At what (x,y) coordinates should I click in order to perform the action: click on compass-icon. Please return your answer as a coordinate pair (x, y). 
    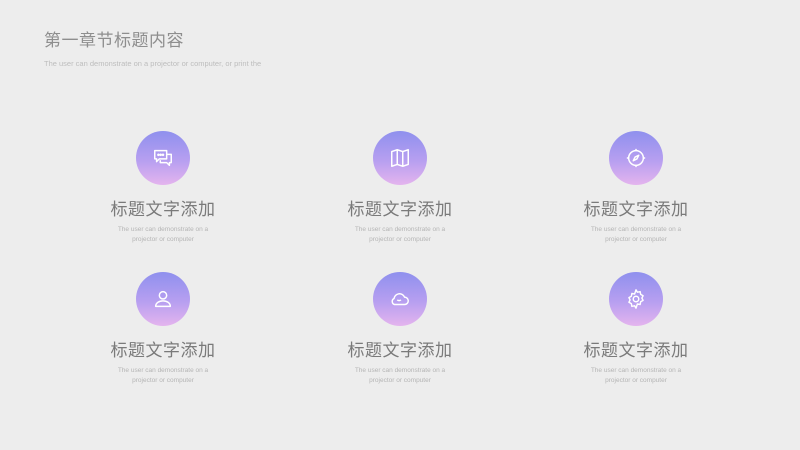
    Looking at the image, I should click on (636, 158).